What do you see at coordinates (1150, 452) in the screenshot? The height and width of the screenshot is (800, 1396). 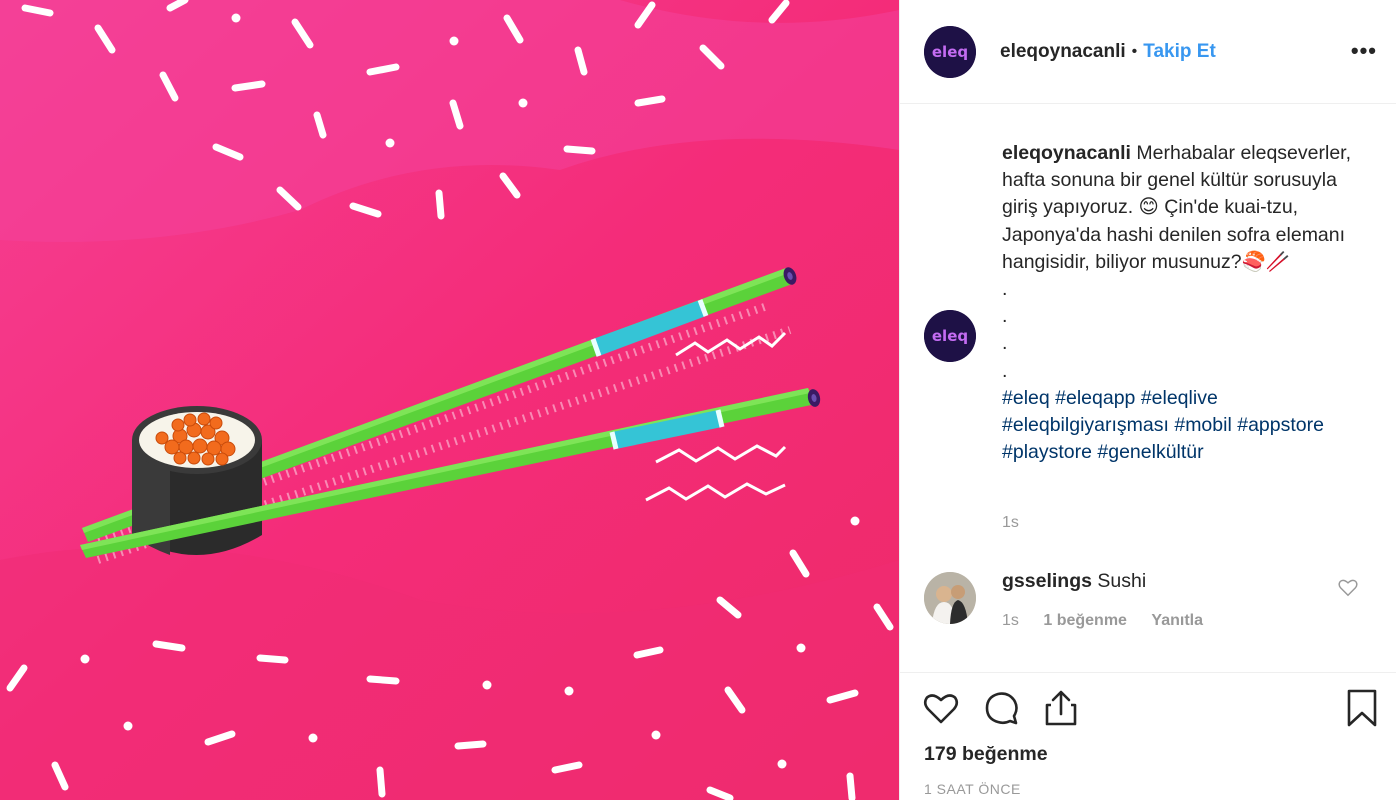 I see `hashtag-link: #genelkültür` at bounding box center [1150, 452].